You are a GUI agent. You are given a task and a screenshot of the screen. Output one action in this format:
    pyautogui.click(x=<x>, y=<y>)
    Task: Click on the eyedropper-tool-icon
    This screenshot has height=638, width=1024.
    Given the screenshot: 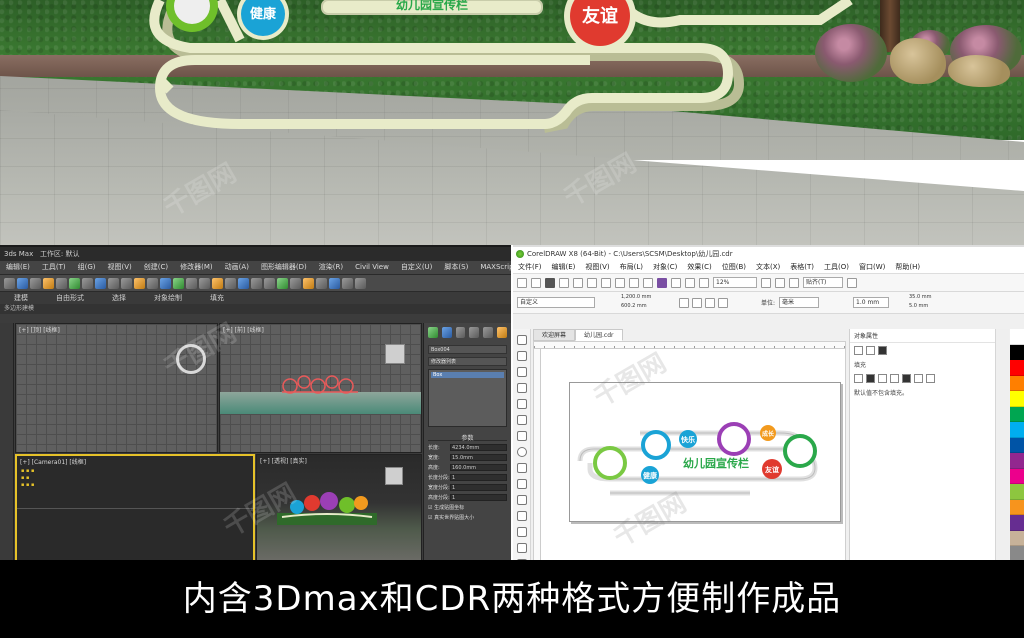 What is the action you would take?
    pyautogui.click(x=521, y=548)
    